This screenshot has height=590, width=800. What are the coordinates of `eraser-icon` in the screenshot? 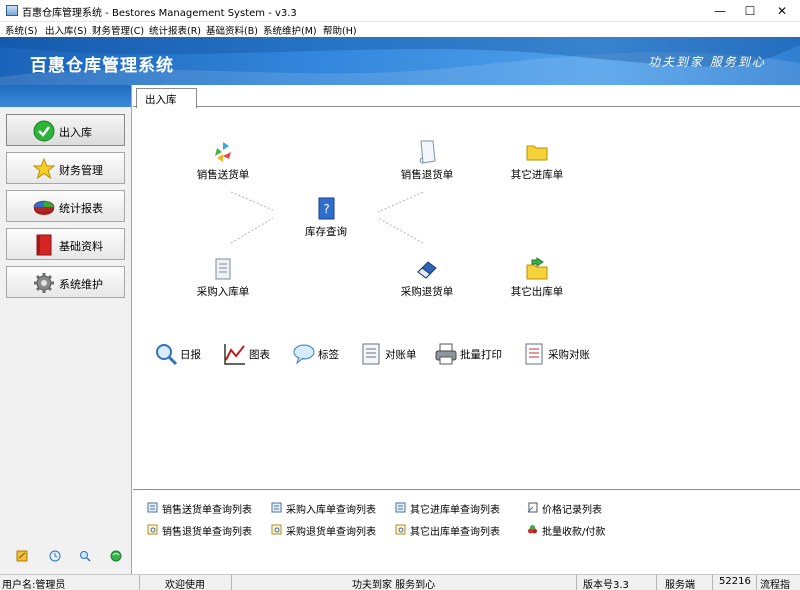 It's located at (427, 270).